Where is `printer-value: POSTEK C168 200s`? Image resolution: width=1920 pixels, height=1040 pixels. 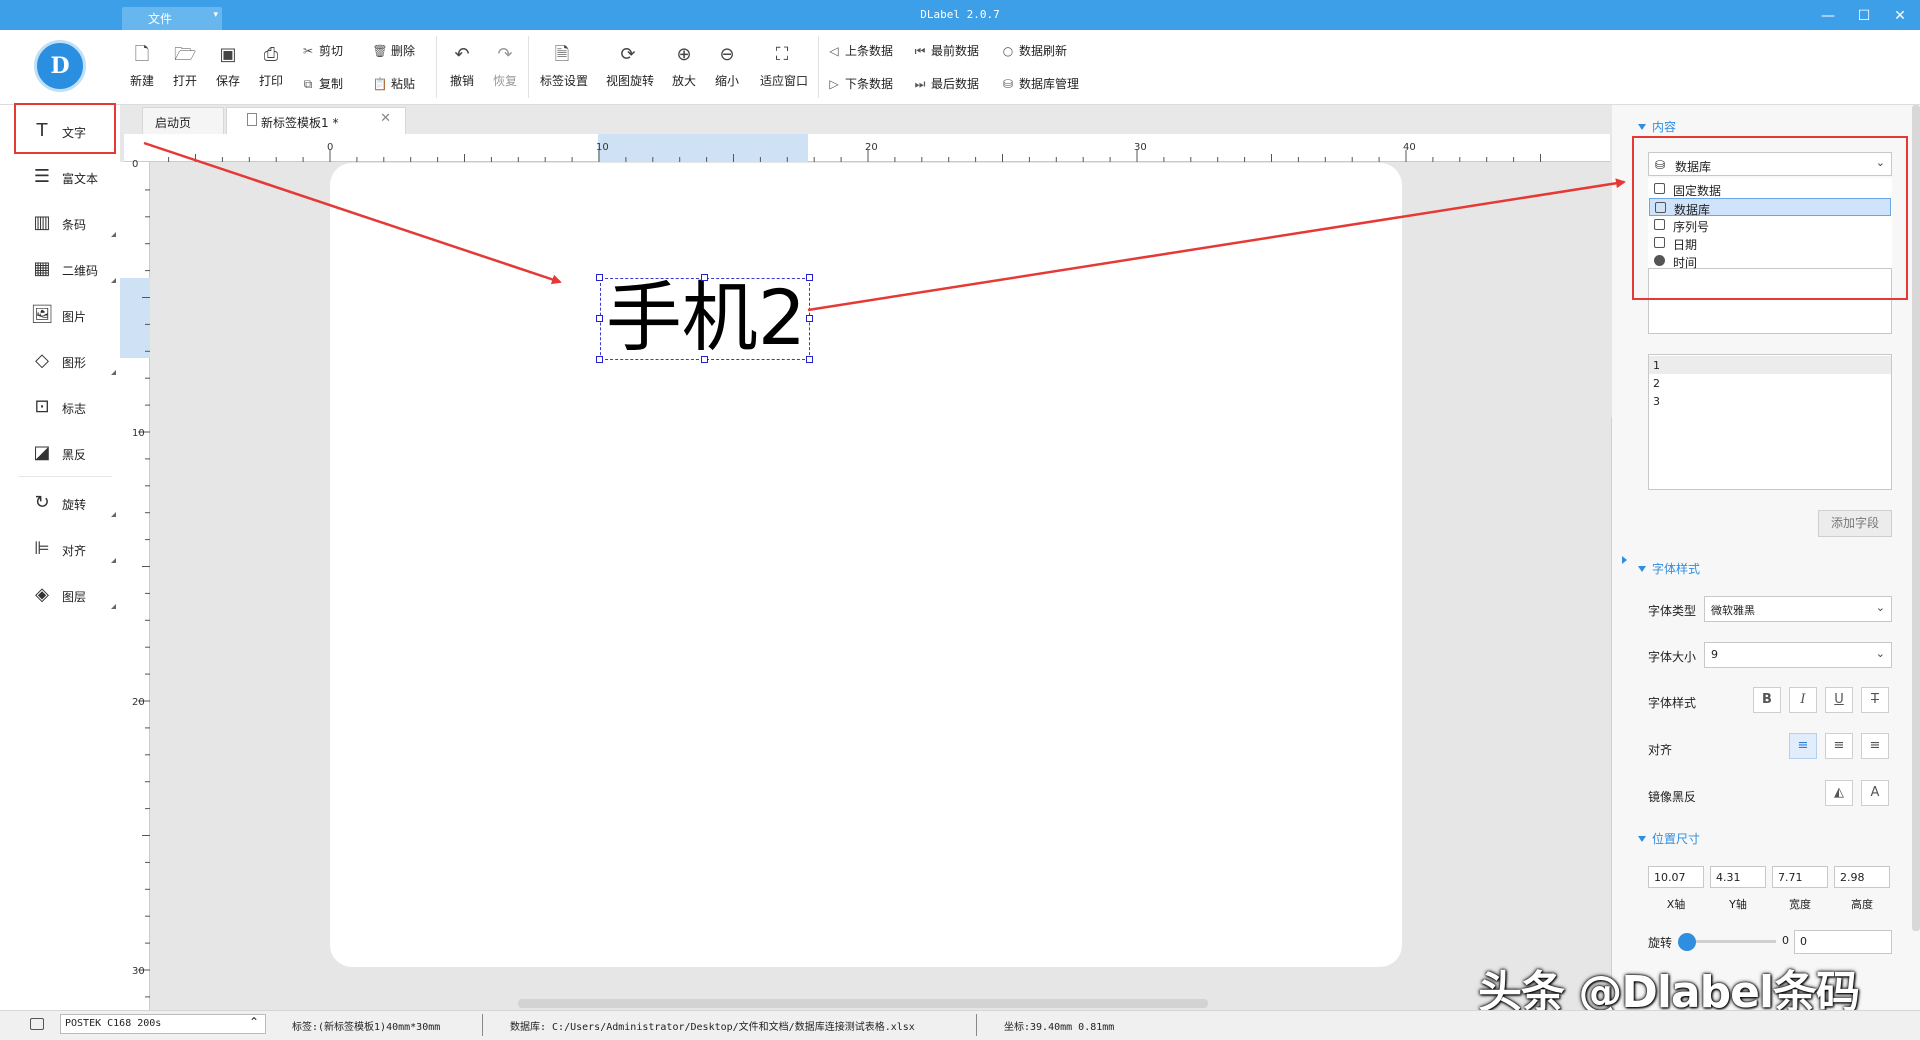 printer-value: POSTEK C168 200s is located at coordinates (113, 1023).